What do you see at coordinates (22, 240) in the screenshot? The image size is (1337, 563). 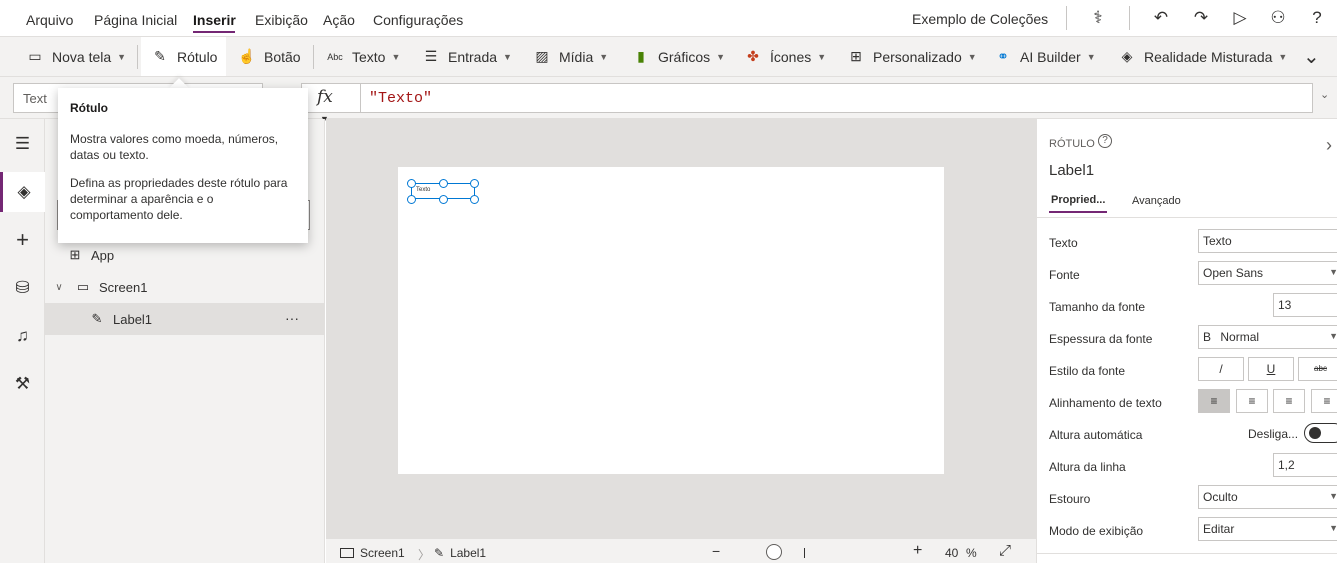 I see `insert-plus-icon: +` at bounding box center [22, 240].